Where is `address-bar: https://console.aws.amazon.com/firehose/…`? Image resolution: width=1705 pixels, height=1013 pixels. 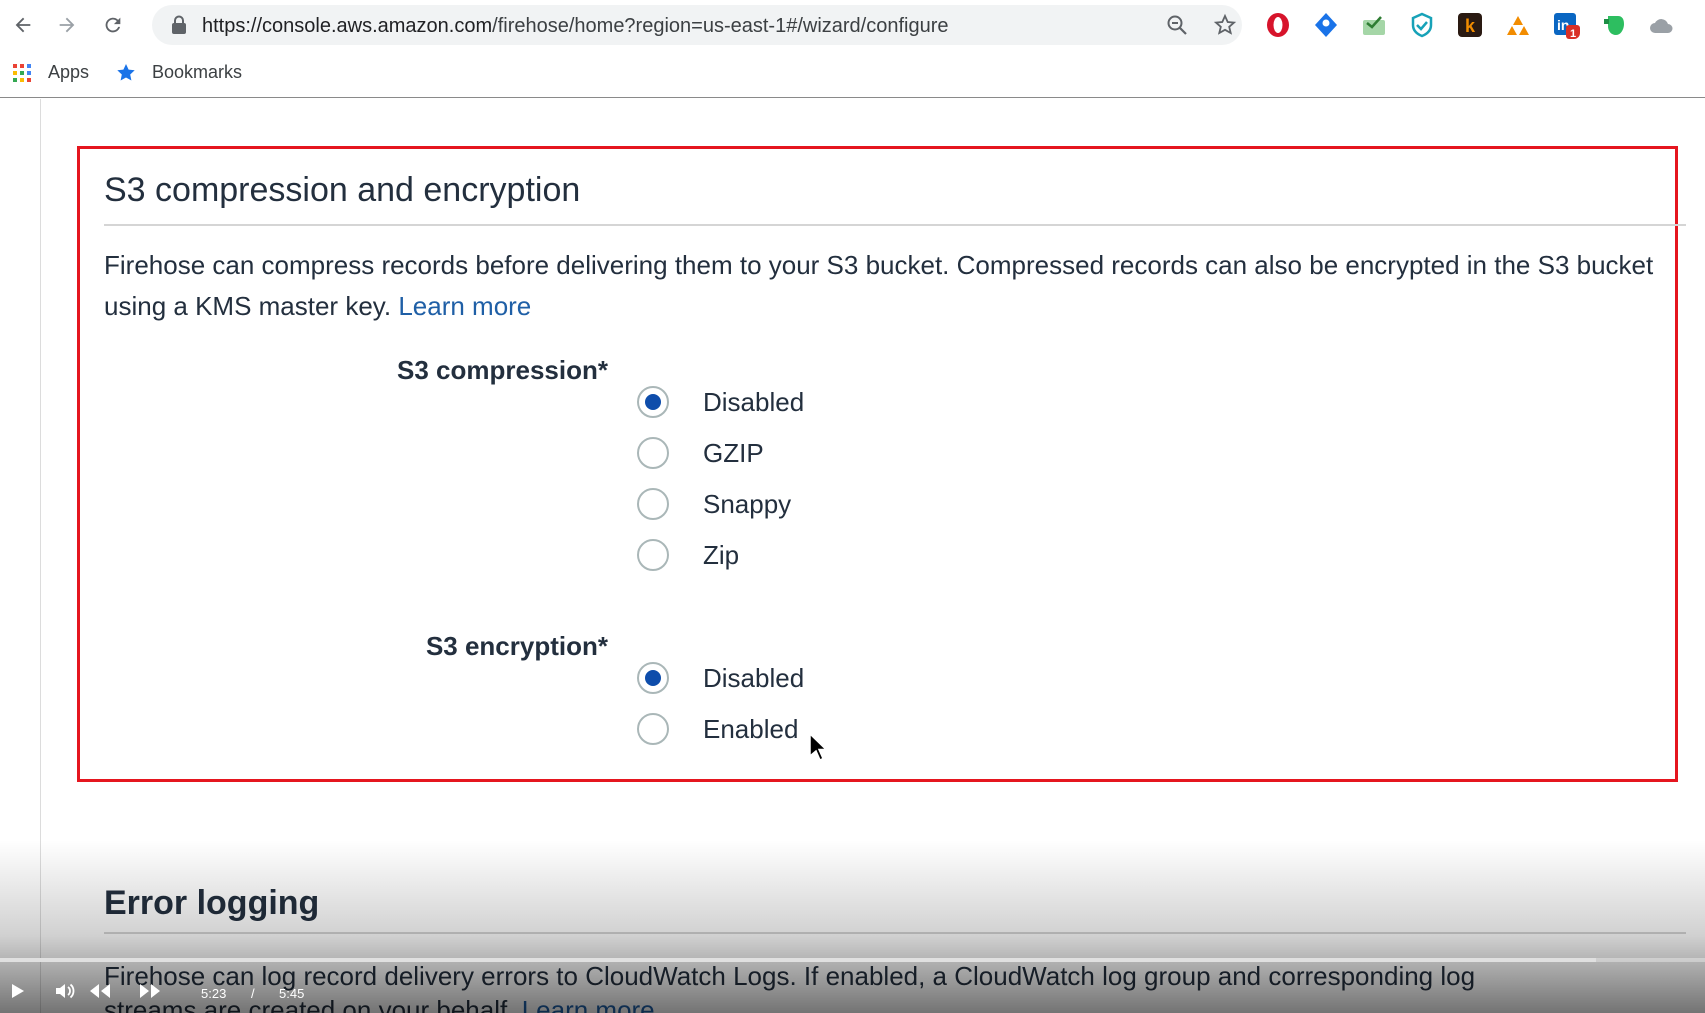 address-bar: https://console.aws.amazon.com/firehose/… is located at coordinates (697, 25).